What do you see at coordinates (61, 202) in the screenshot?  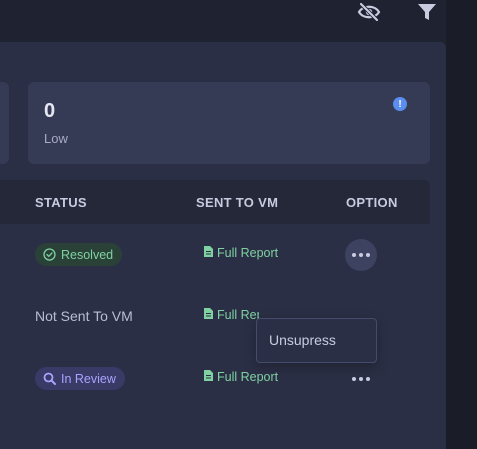 I see `column-header-status: STATUS` at bounding box center [61, 202].